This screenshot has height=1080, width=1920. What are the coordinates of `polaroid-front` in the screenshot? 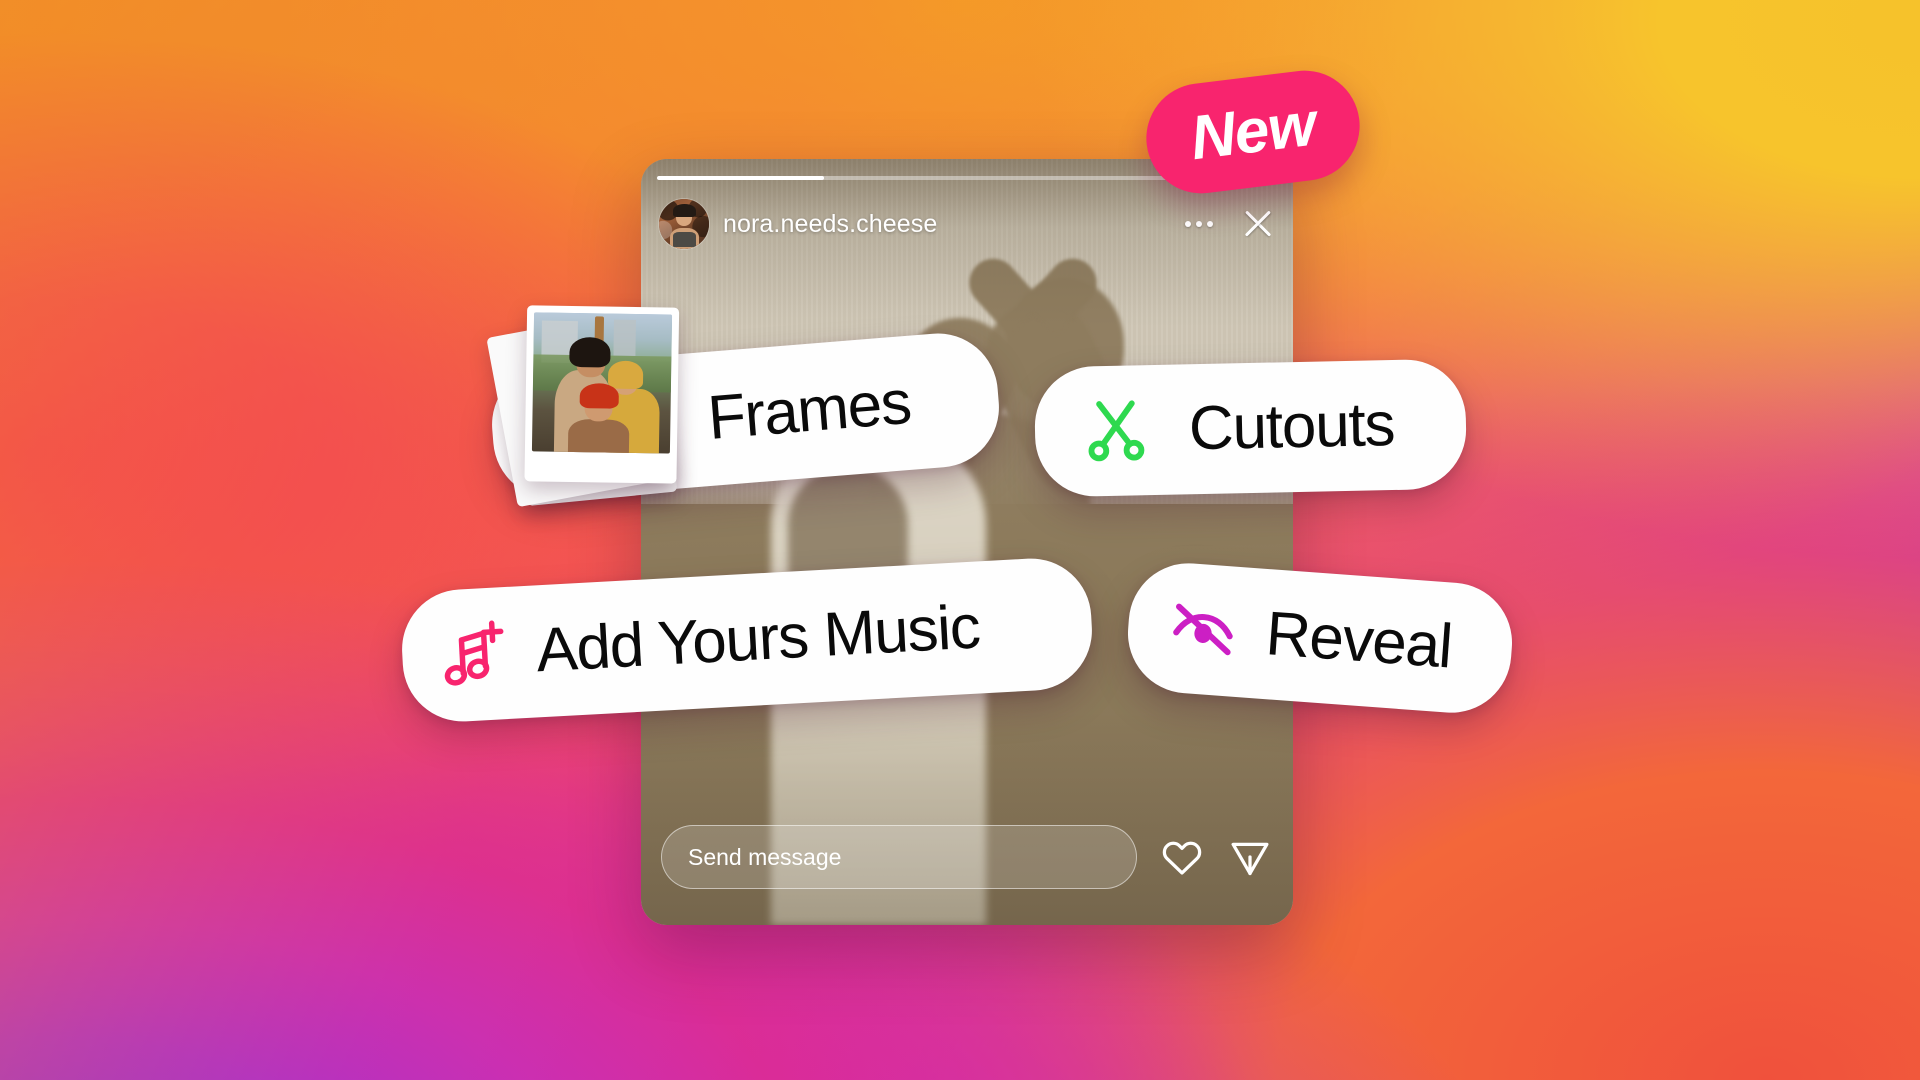 It's located at (602, 394).